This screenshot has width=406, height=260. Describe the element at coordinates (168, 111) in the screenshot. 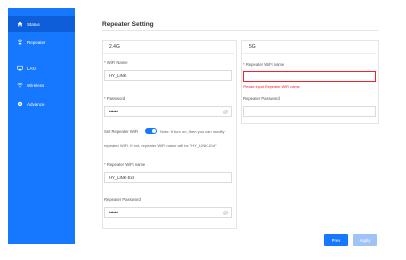

I see `password-input: ••••••` at that location.